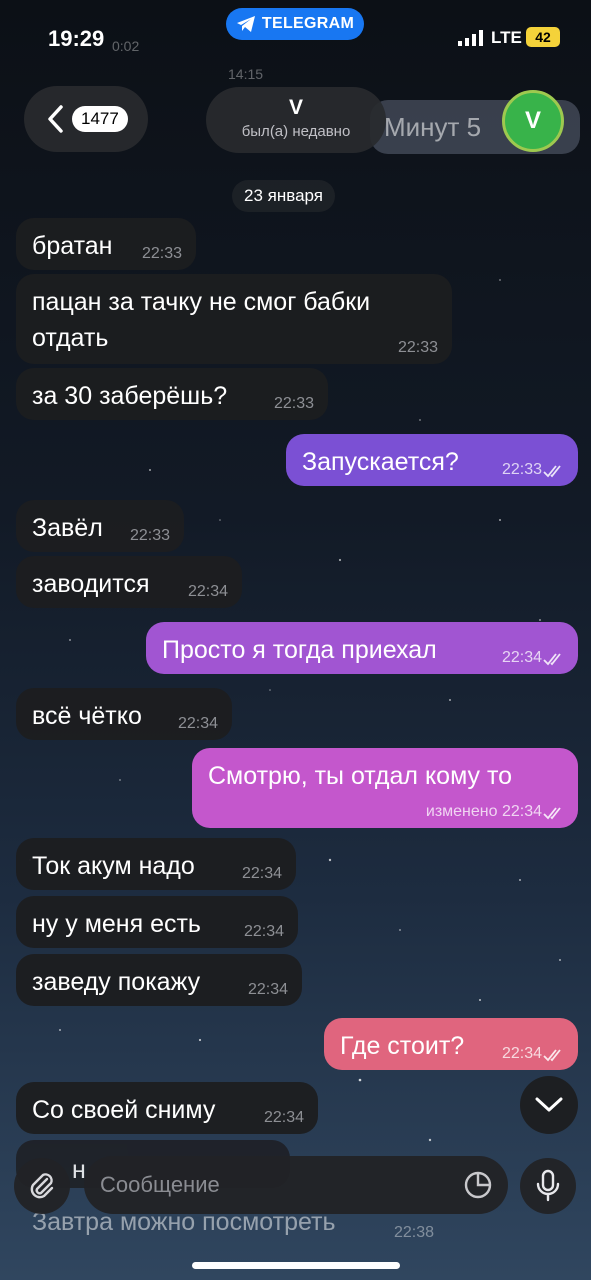 The image size is (591, 1280). What do you see at coordinates (130, 396) in the screenshot?
I see `message-text: за 30 заберёшь?` at bounding box center [130, 396].